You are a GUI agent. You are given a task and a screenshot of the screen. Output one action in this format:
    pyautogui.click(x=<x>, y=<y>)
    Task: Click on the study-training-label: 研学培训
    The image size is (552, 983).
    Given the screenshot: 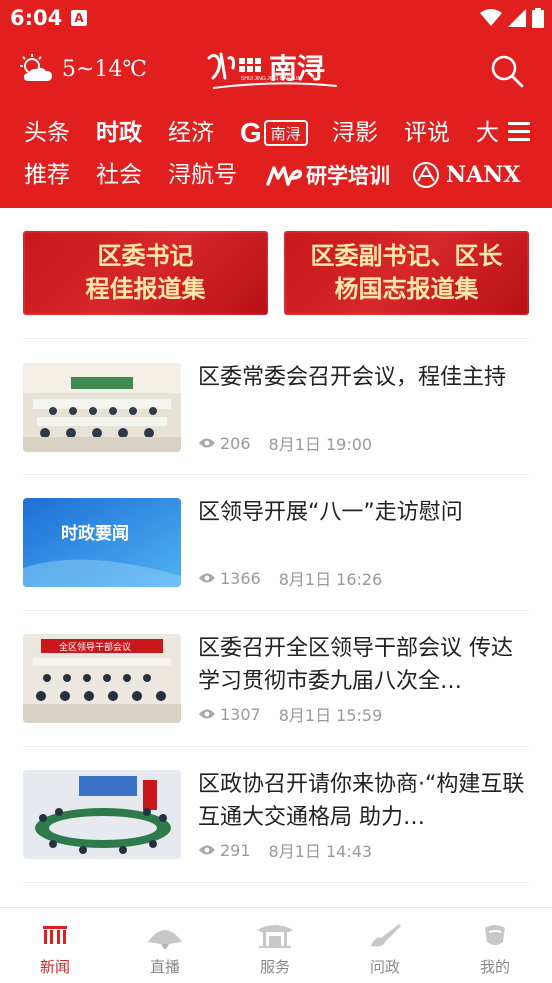 What is the action you would take?
    pyautogui.click(x=348, y=176)
    